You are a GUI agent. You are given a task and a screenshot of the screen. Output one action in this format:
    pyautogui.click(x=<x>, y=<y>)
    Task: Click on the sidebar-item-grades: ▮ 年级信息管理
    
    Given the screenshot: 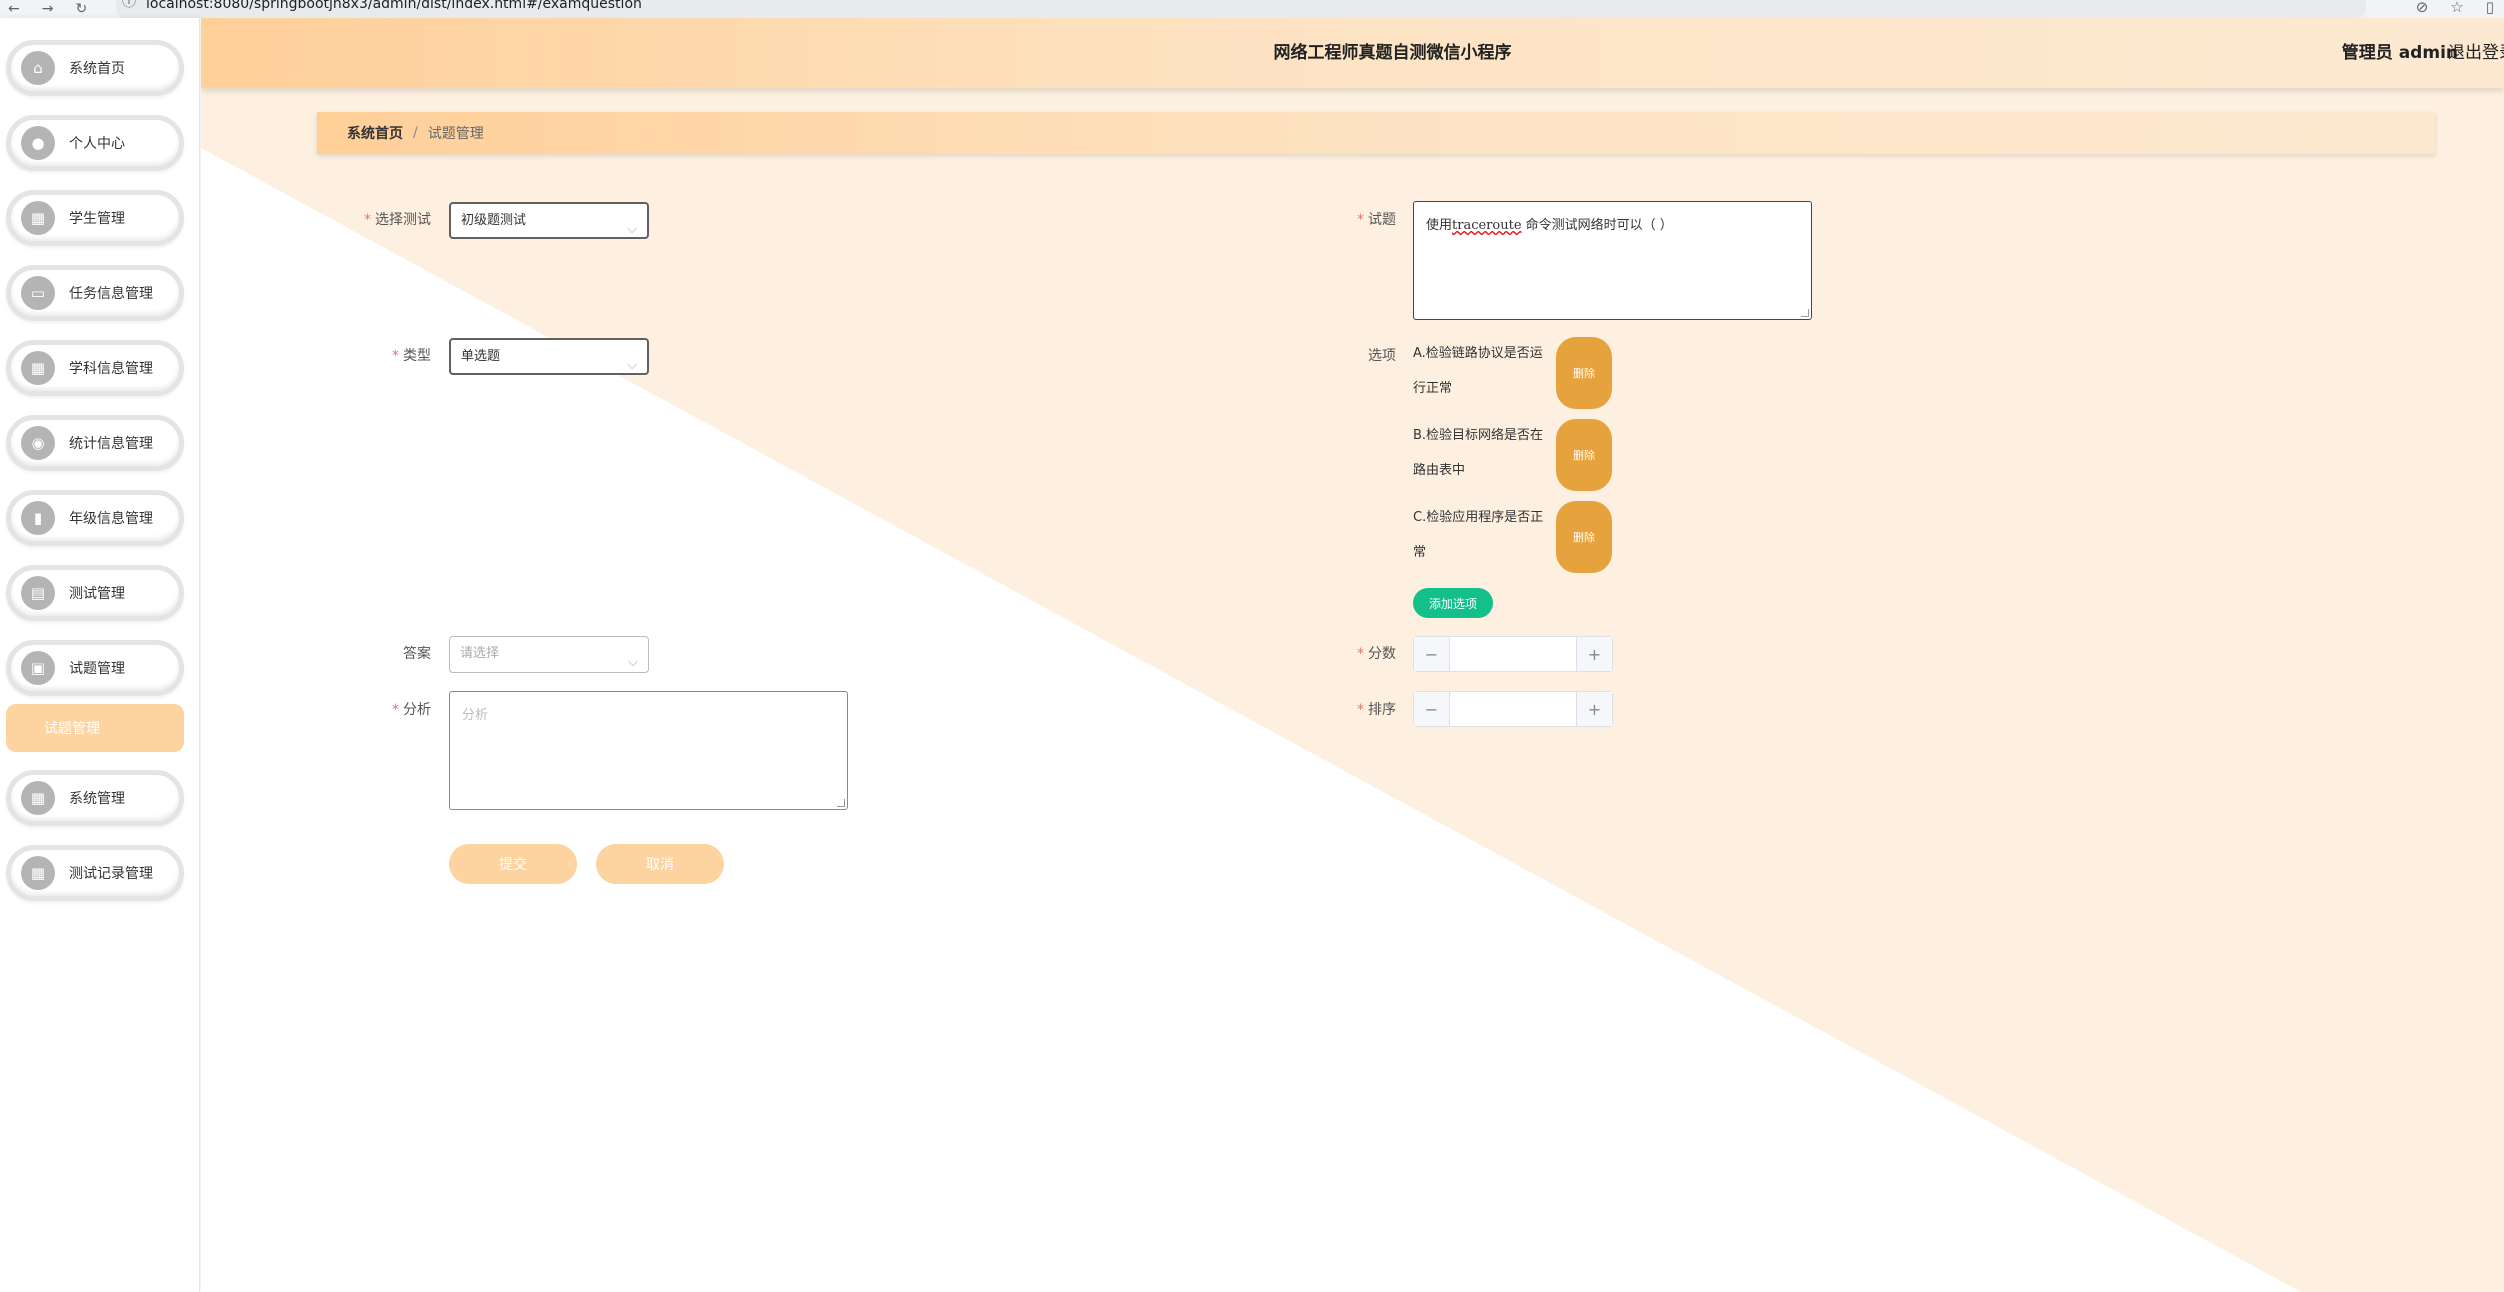 What is the action you would take?
    pyautogui.click(x=95, y=518)
    